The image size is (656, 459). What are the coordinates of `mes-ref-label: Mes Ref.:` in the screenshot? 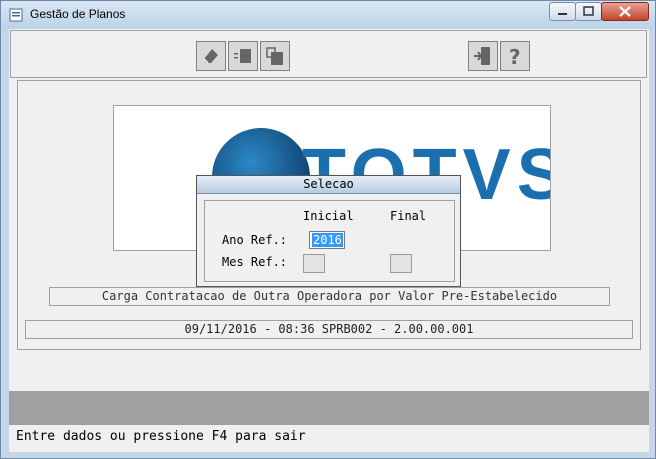 It's located at (255, 262).